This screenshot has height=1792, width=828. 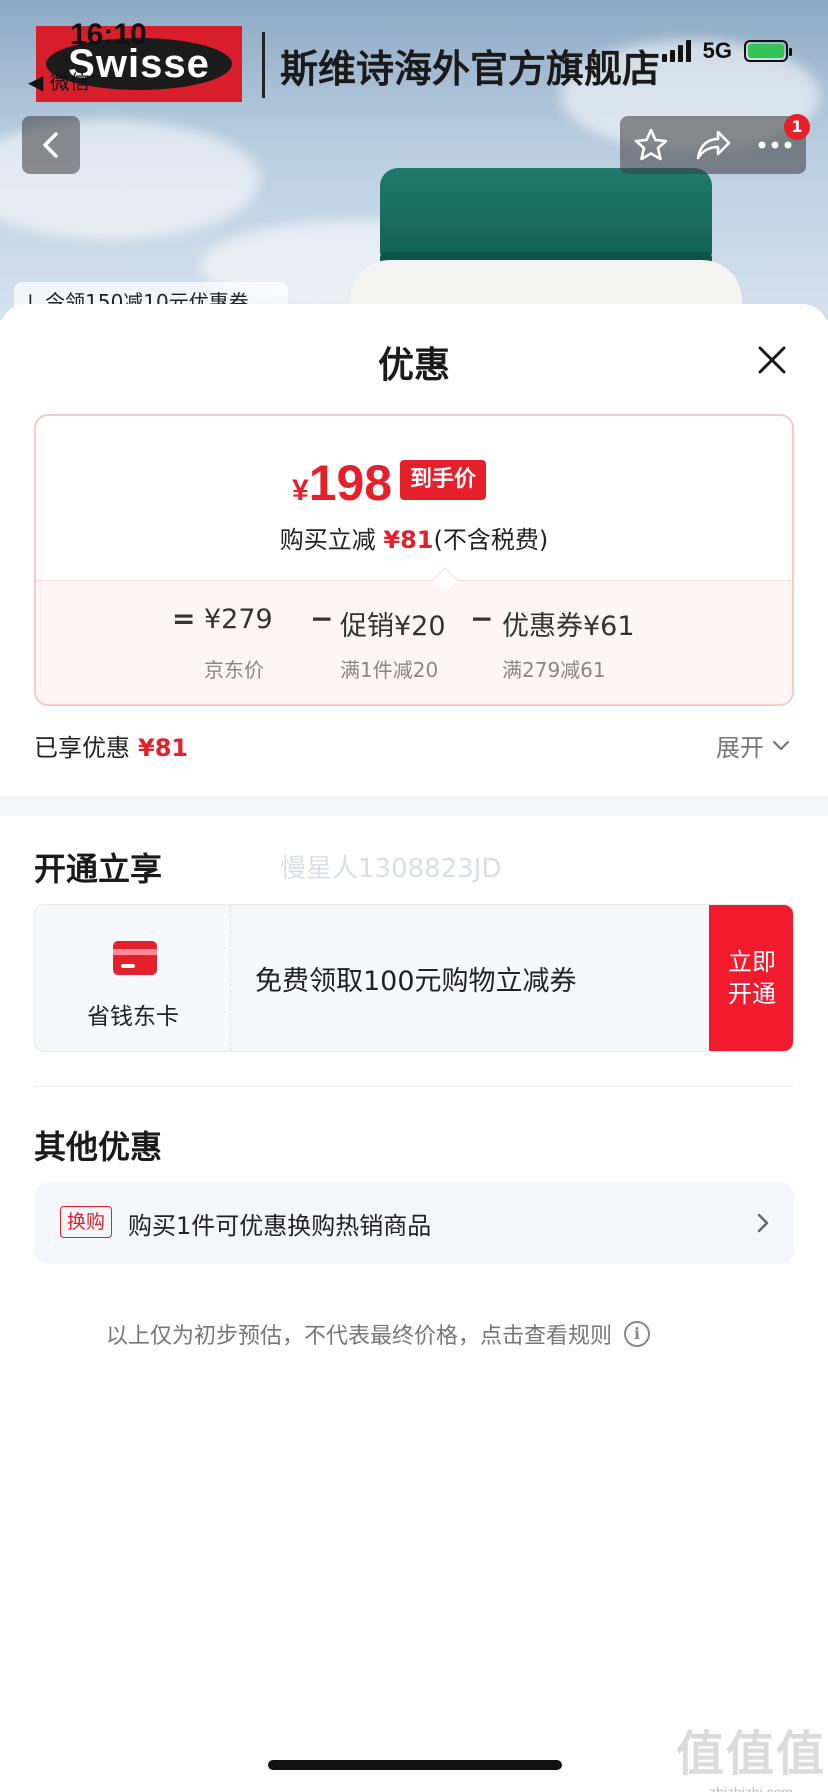 I want to click on site-watermark: 值值值 zhizhizhi.com, so click(x=751, y=1753).